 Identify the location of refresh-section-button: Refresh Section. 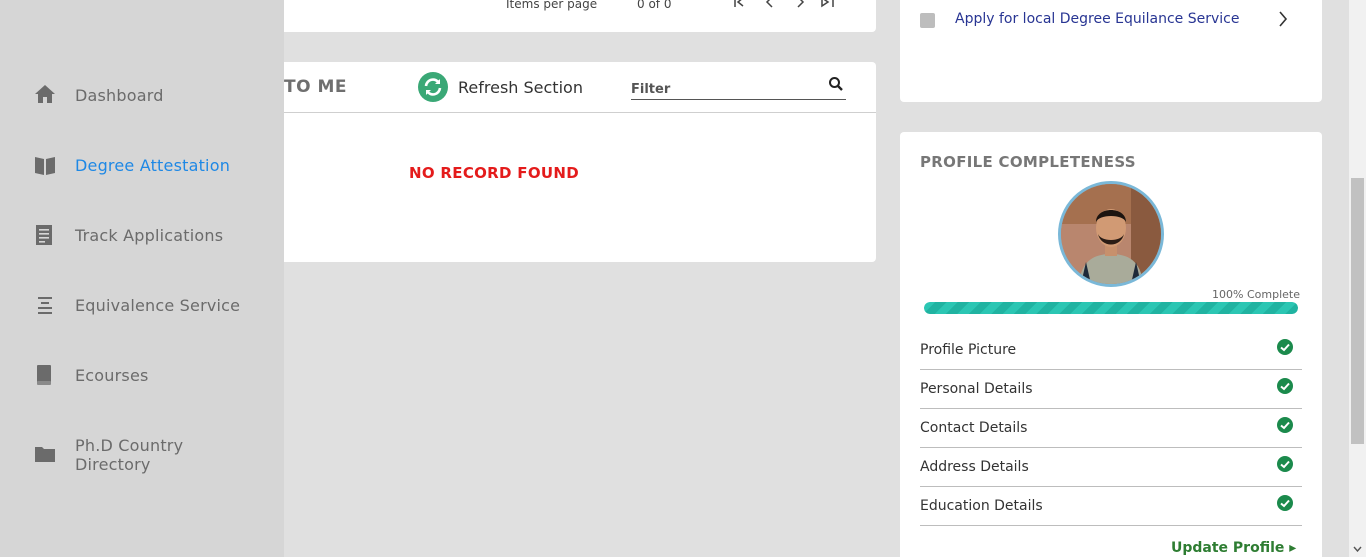
(520, 87).